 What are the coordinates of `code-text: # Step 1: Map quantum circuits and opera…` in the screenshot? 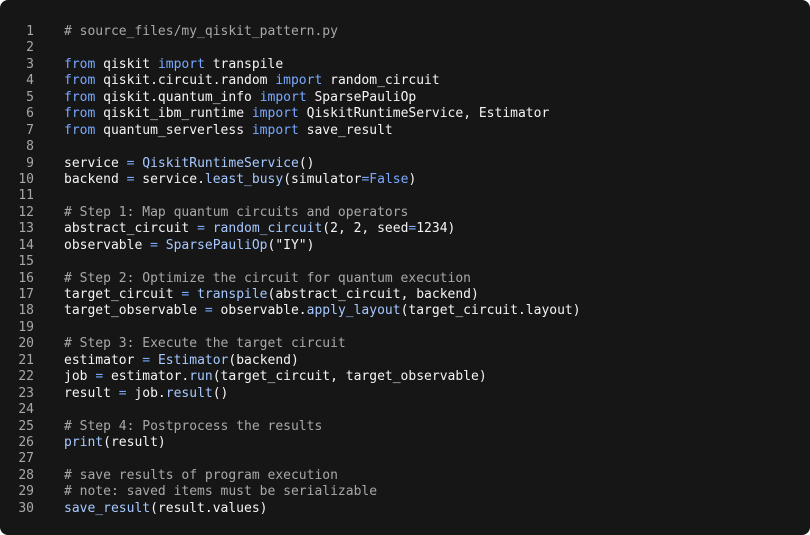 It's located at (236, 213).